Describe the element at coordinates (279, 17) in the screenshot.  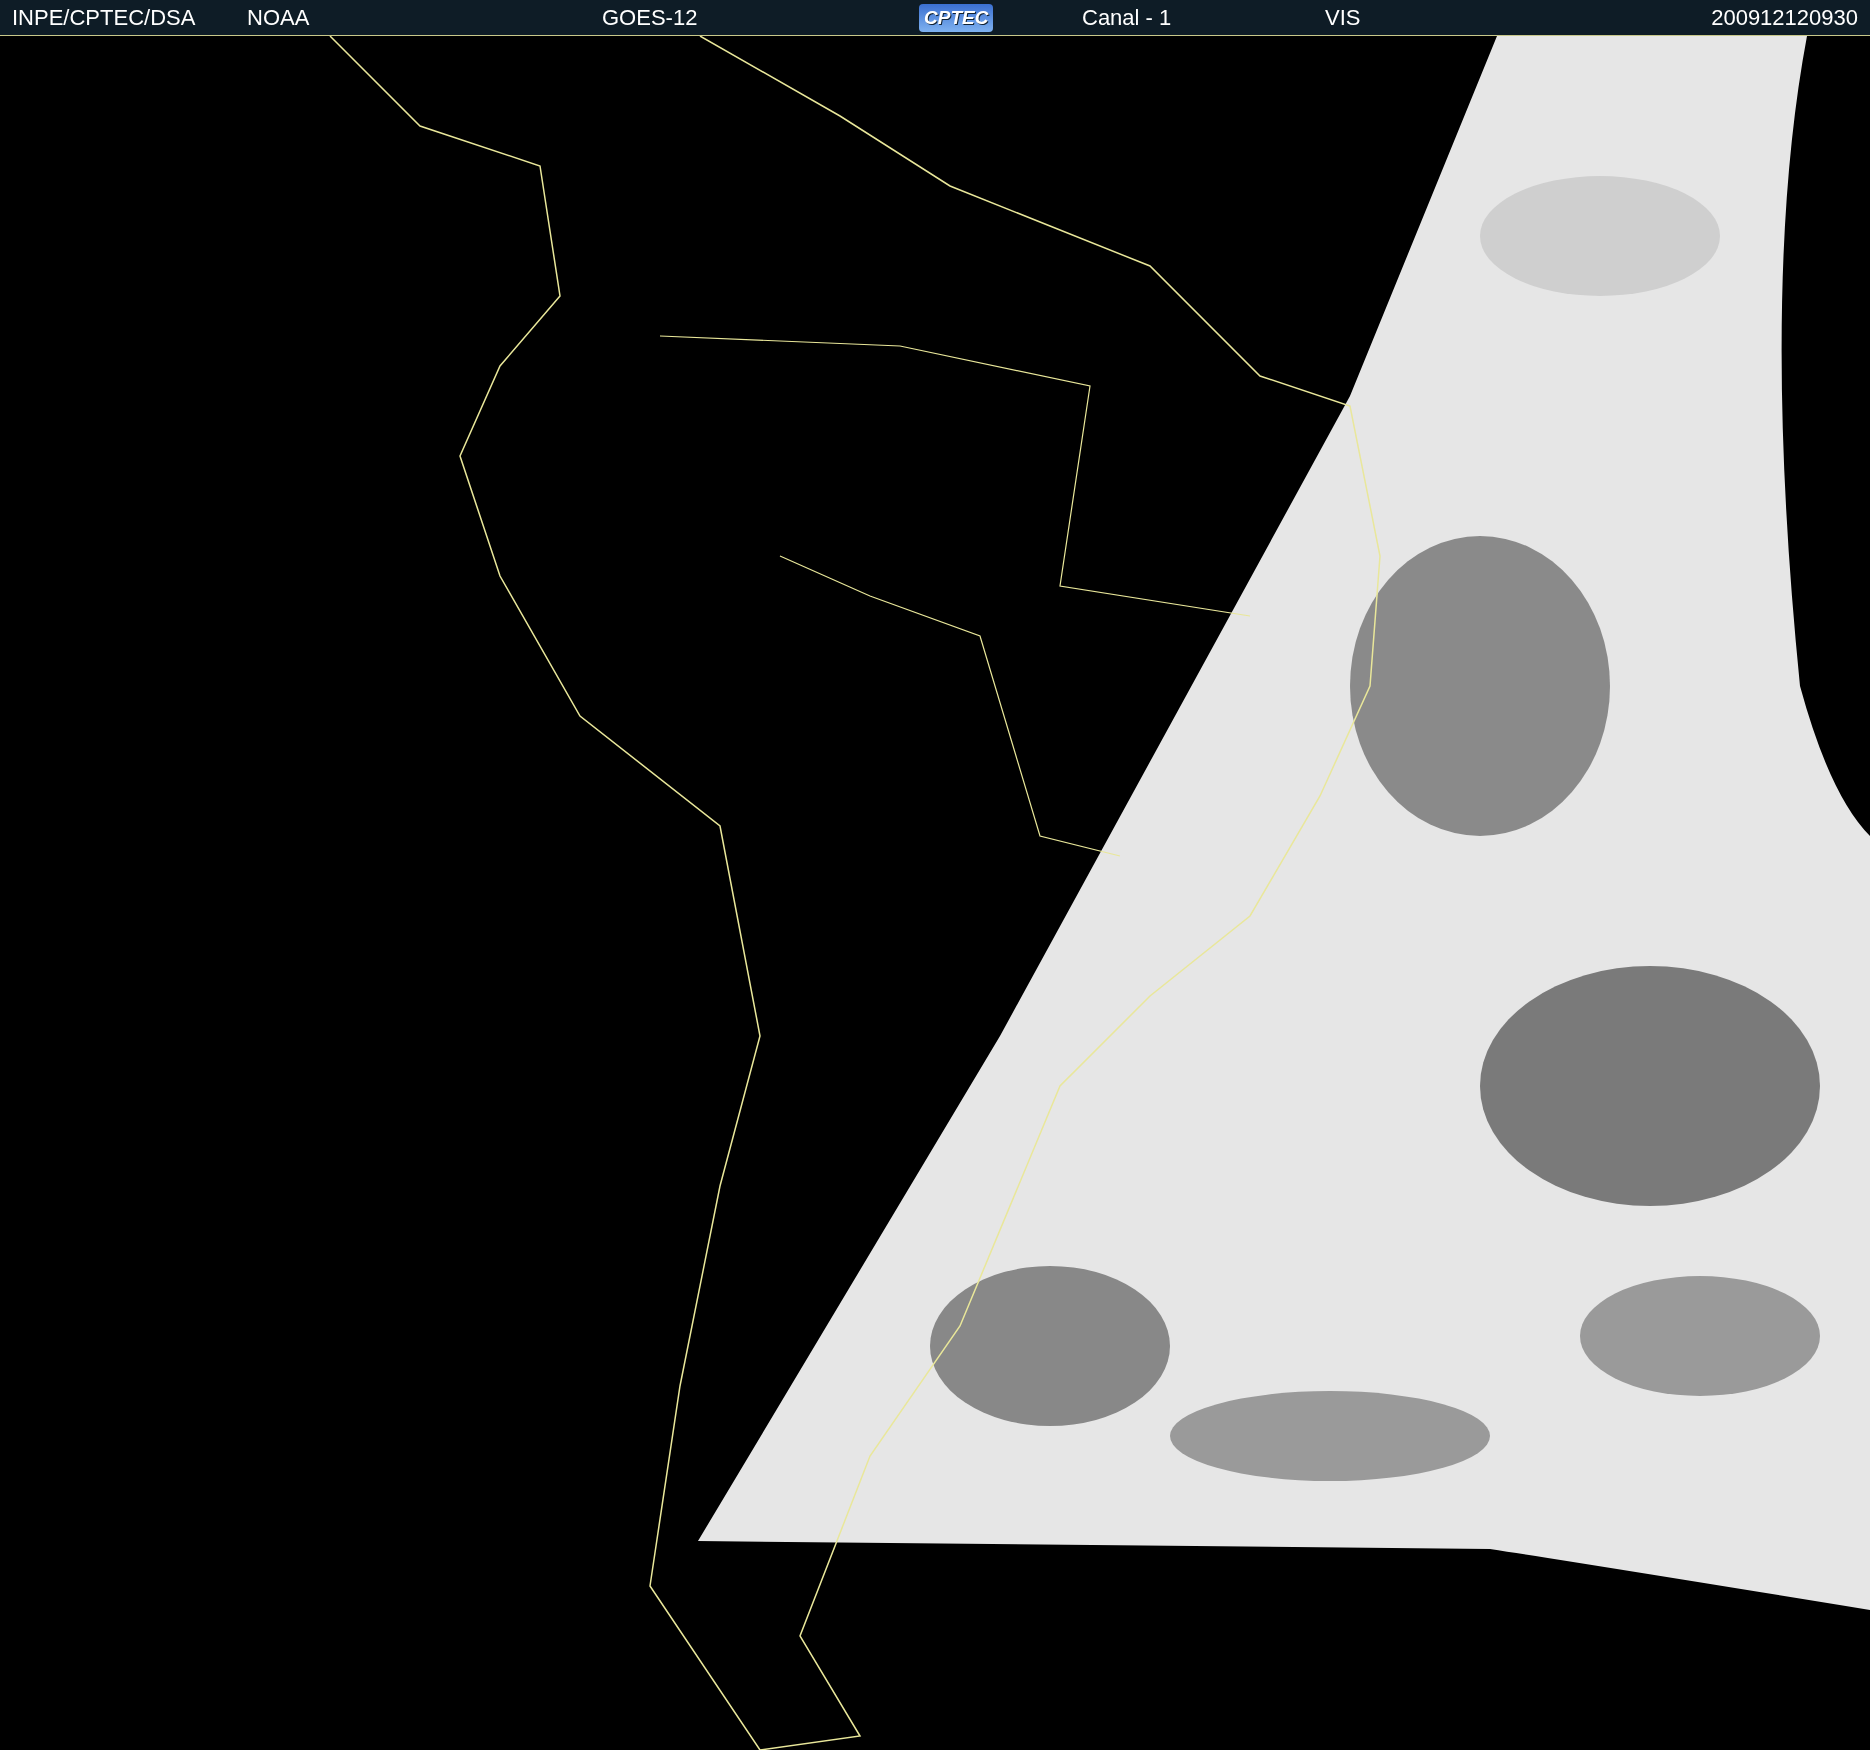
I see `header-label: NOAA` at that location.